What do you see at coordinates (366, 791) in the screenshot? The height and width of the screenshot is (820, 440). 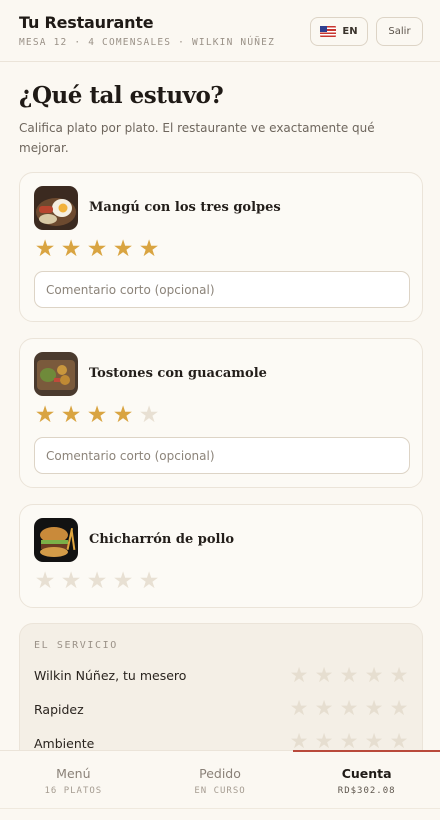 I see `tab-sublabel: RD$302.08` at bounding box center [366, 791].